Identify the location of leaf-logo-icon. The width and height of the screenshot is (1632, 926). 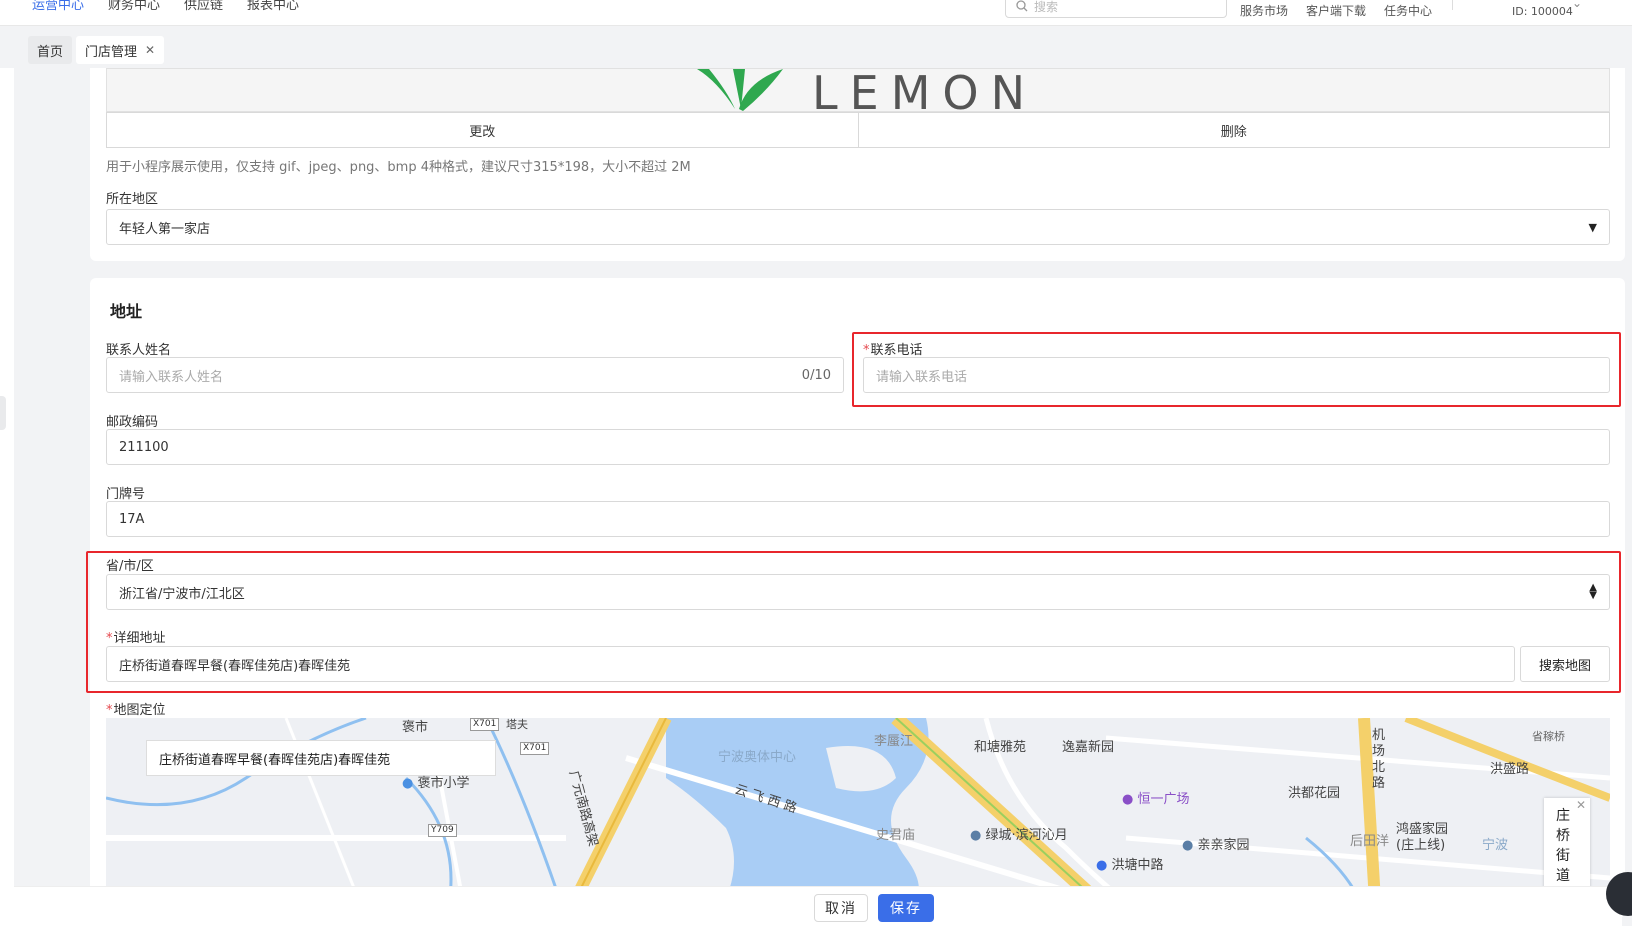
(740, 90).